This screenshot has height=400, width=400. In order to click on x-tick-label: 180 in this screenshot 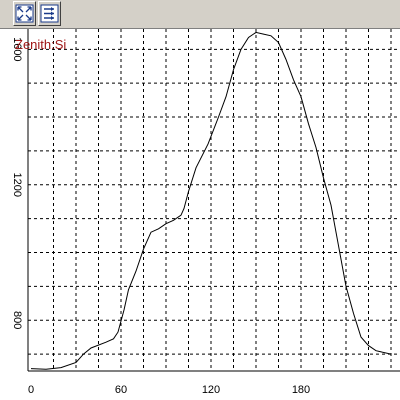, I will do `click(301, 390)`.